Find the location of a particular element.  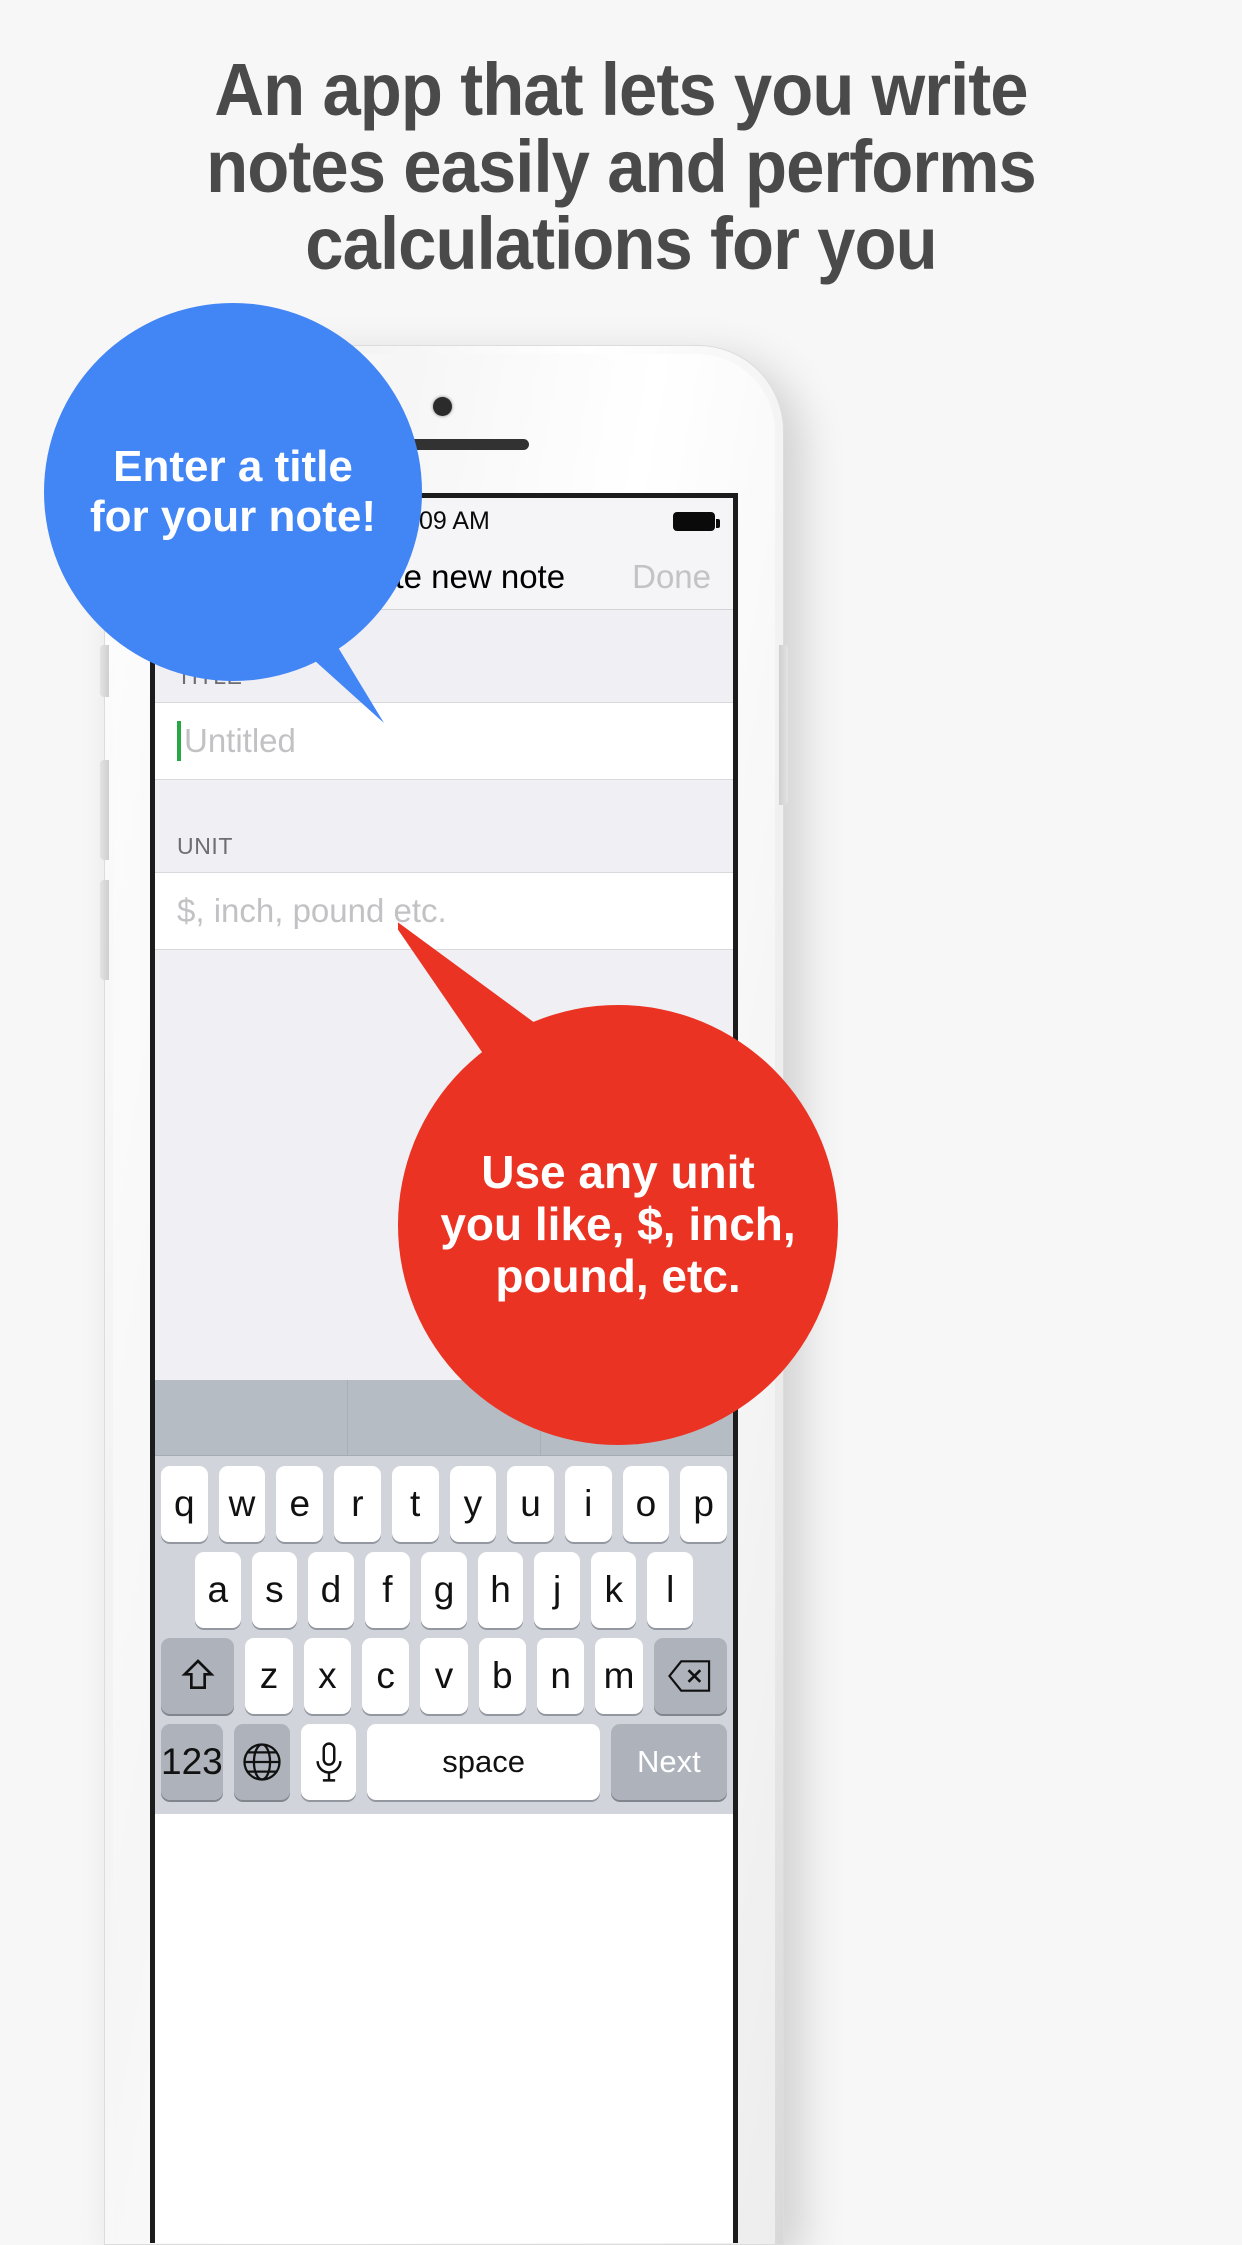

space-key: space is located at coordinates (483, 1762).